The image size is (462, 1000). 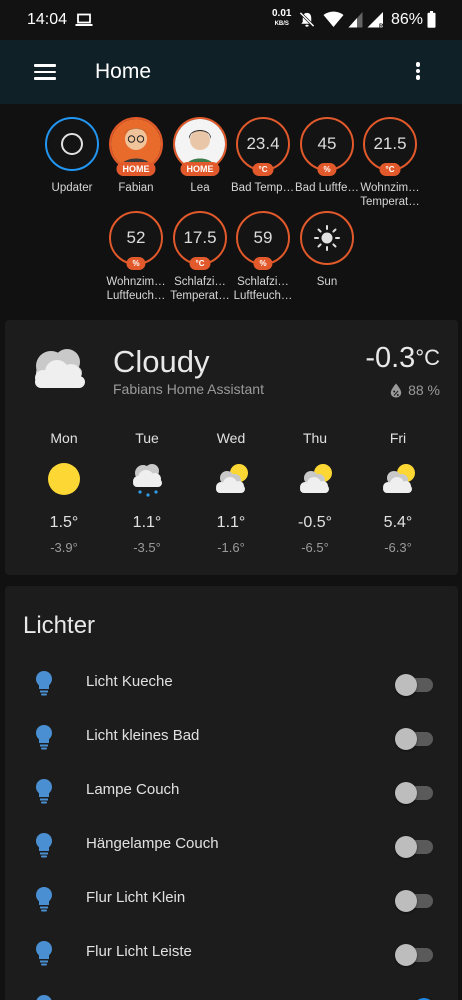 I want to click on forecast-high: 1.1°, so click(x=147, y=522).